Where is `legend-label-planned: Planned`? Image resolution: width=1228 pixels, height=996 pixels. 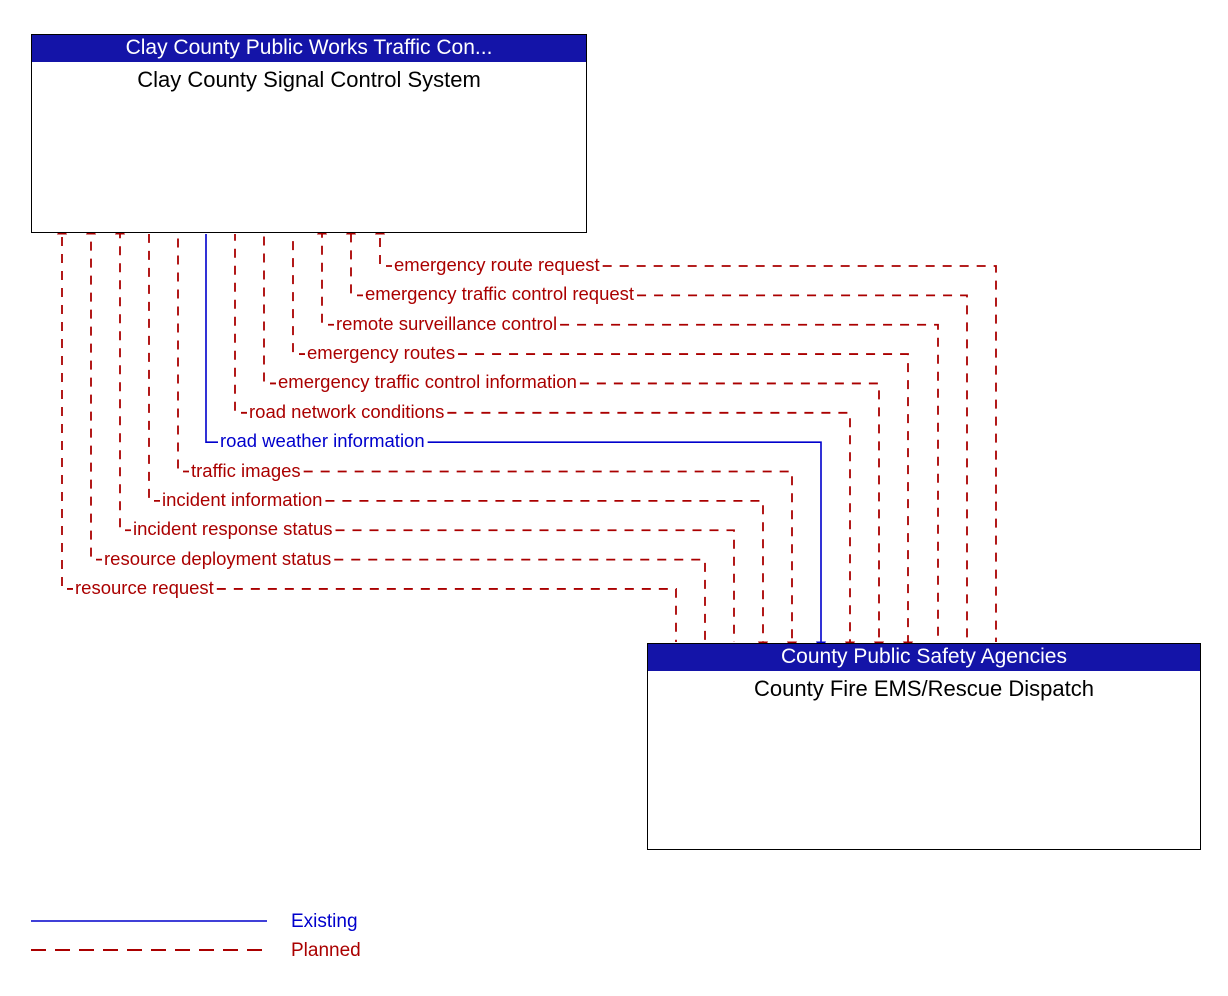 legend-label-planned: Planned is located at coordinates (326, 950).